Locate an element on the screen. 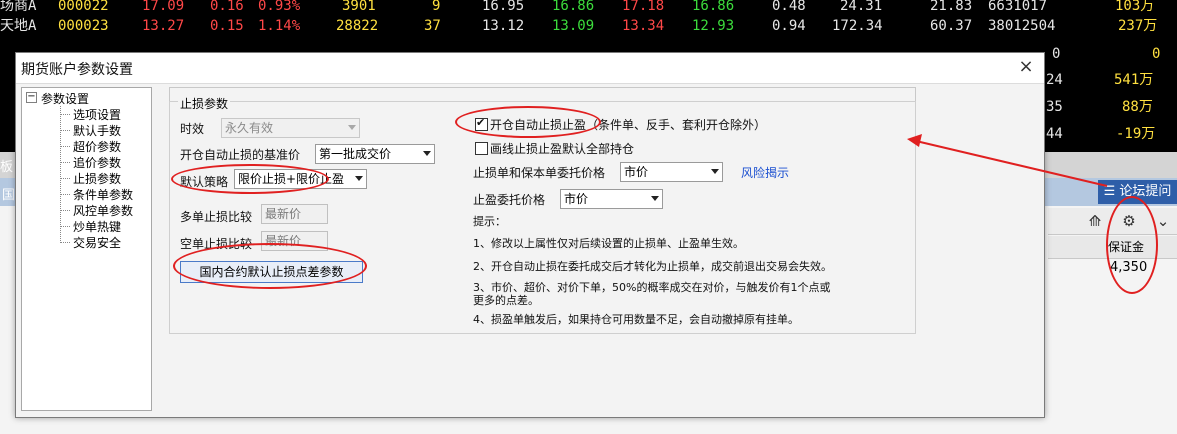 This screenshot has width=1177, height=434. quote-cell: 28822 is located at coordinates (357, 26).